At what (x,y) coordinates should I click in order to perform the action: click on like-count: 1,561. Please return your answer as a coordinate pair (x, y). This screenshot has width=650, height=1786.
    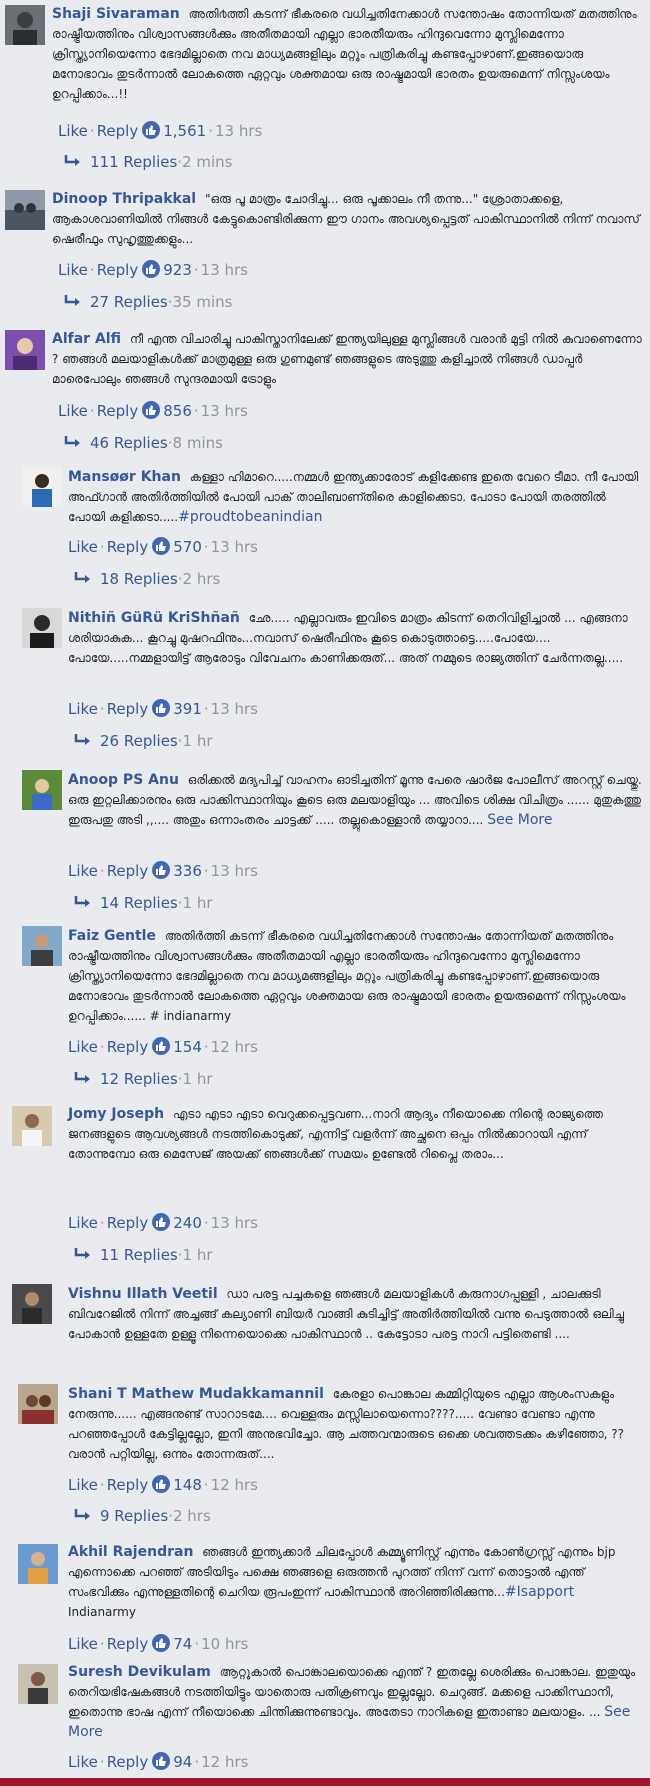
    Looking at the image, I should click on (184, 131).